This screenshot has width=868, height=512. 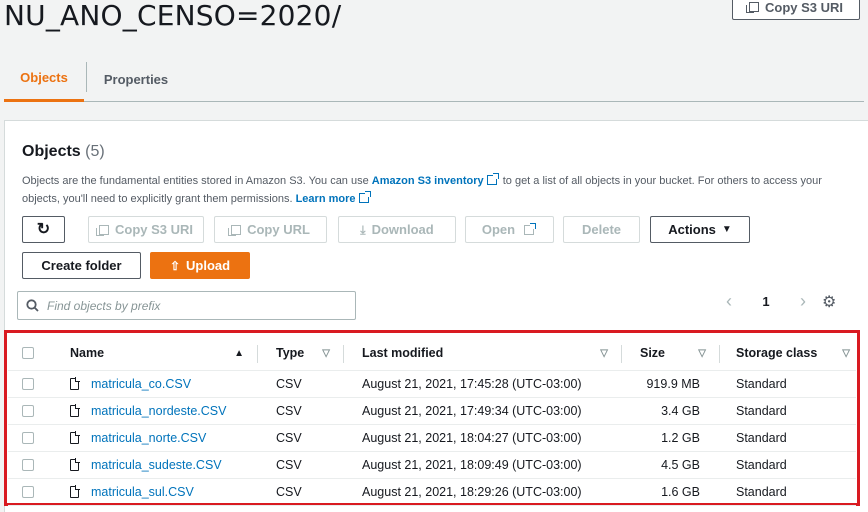 I want to click on create-folder-label: Create folder, so click(x=81, y=265).